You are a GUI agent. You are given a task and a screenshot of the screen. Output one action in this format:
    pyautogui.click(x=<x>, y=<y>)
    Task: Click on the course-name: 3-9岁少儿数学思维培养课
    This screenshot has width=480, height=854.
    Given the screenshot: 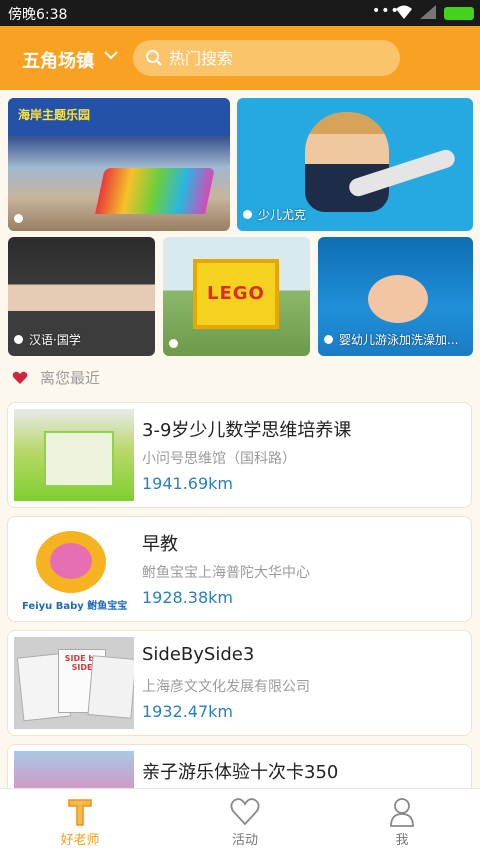 What is the action you would take?
    pyautogui.click(x=247, y=430)
    